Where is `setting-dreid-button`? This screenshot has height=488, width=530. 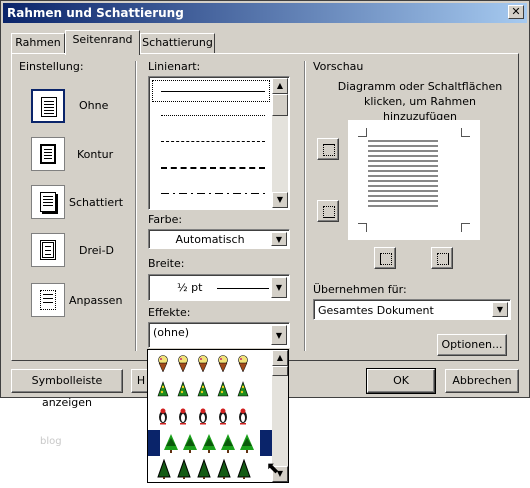
setting-dreid-button is located at coordinates (48, 250).